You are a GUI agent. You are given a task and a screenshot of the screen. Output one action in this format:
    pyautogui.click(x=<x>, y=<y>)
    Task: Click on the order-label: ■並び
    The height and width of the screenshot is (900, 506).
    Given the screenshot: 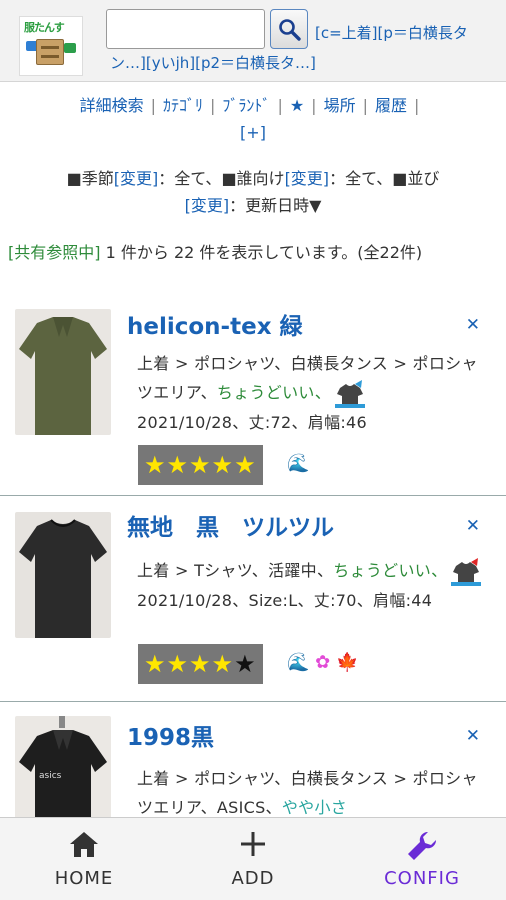 What is the action you would take?
    pyautogui.click(x=416, y=178)
    